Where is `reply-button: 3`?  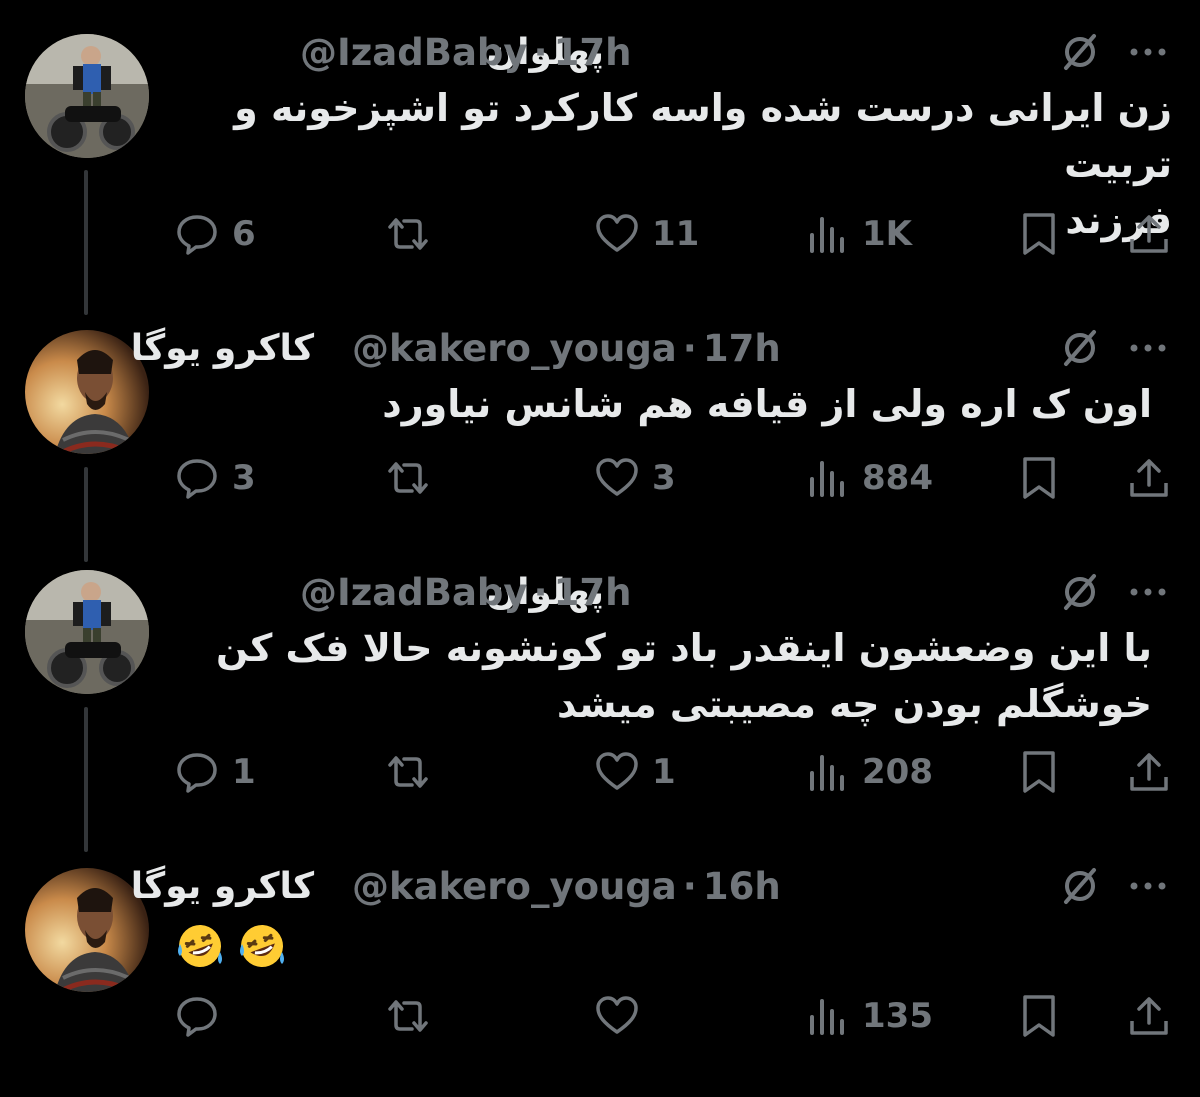 reply-button: 3 is located at coordinates (215, 478).